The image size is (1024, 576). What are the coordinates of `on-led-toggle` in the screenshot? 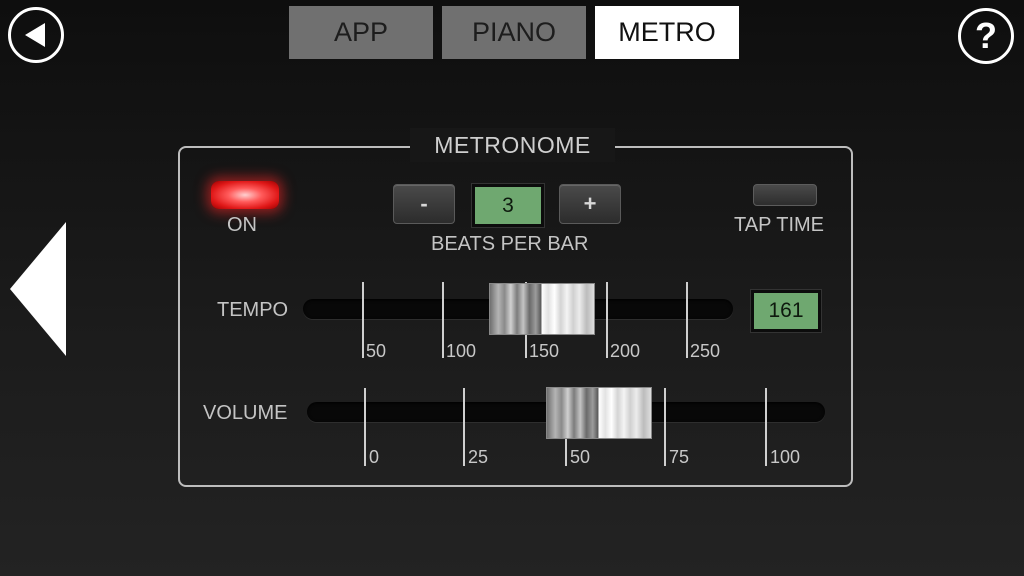 It's located at (245, 195).